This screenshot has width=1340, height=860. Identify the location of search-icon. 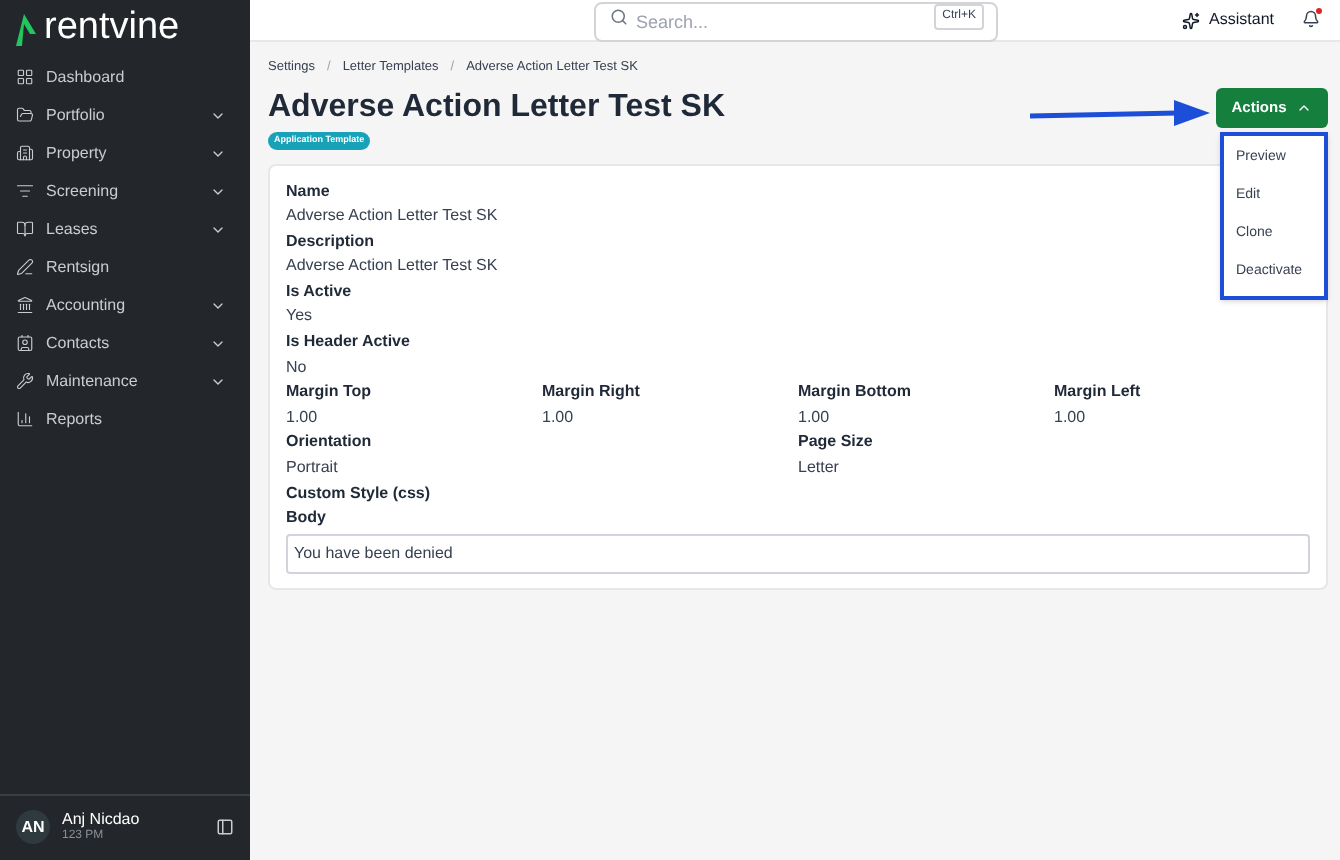
(619, 17).